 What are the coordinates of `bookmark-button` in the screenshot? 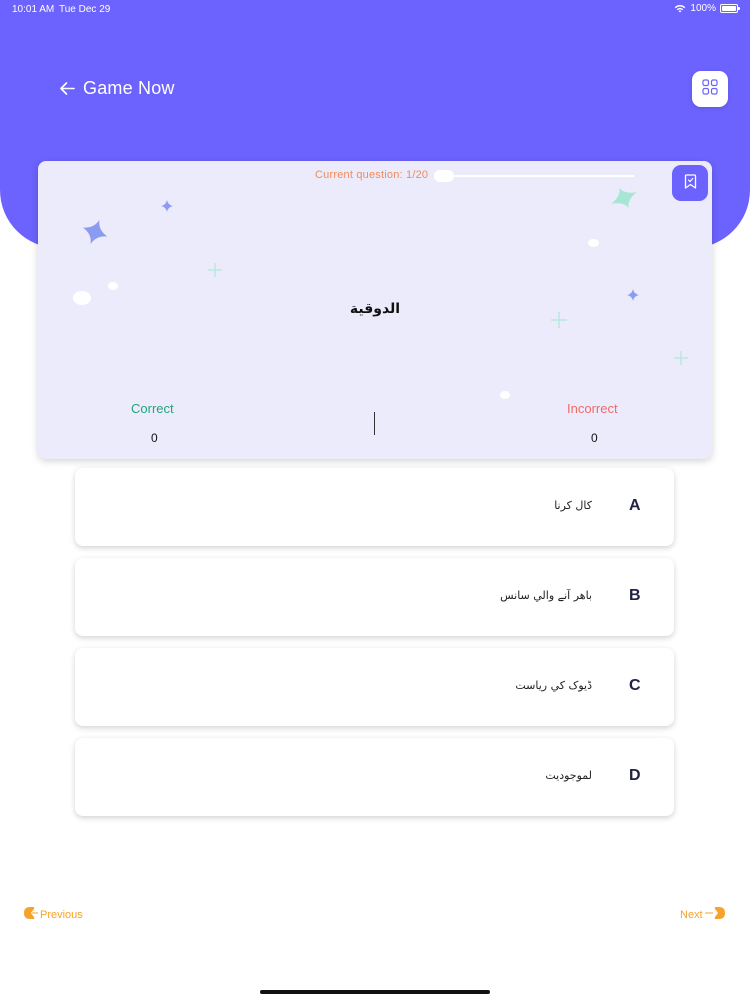 It's located at (690, 183).